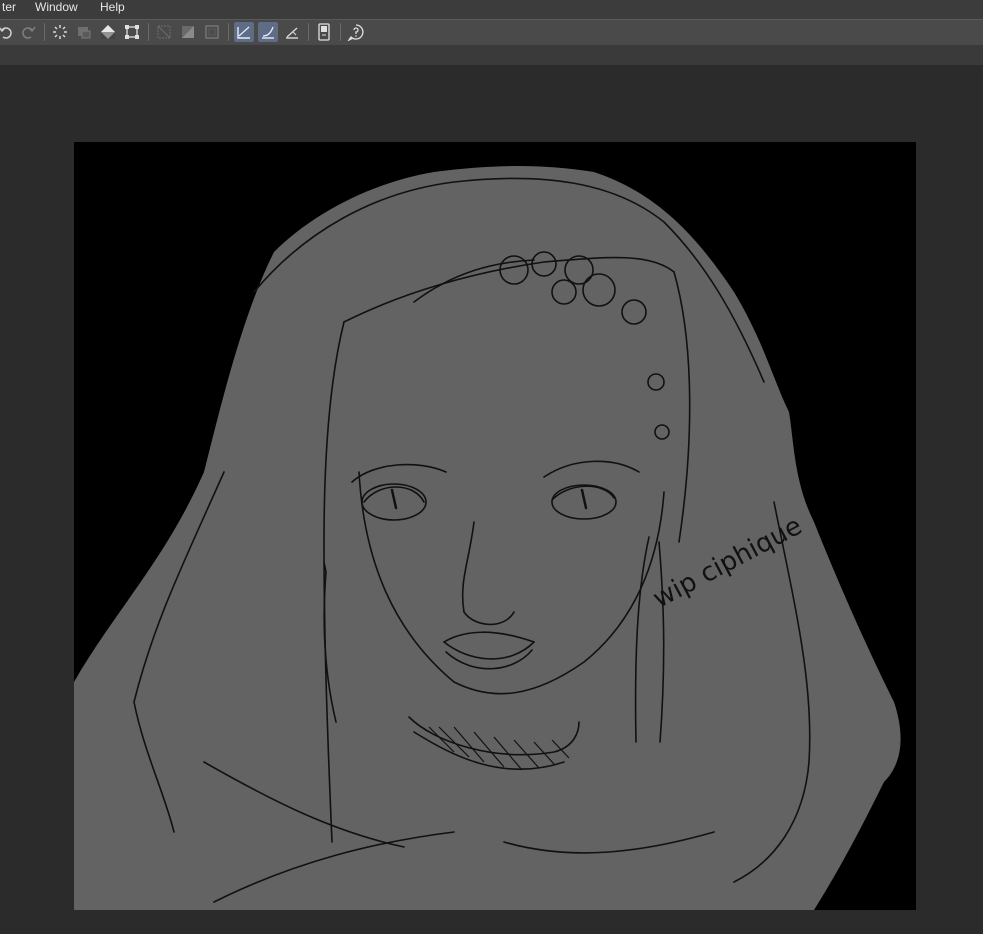 The height and width of the screenshot is (934, 983). I want to click on command-bar, so click(491, 32).